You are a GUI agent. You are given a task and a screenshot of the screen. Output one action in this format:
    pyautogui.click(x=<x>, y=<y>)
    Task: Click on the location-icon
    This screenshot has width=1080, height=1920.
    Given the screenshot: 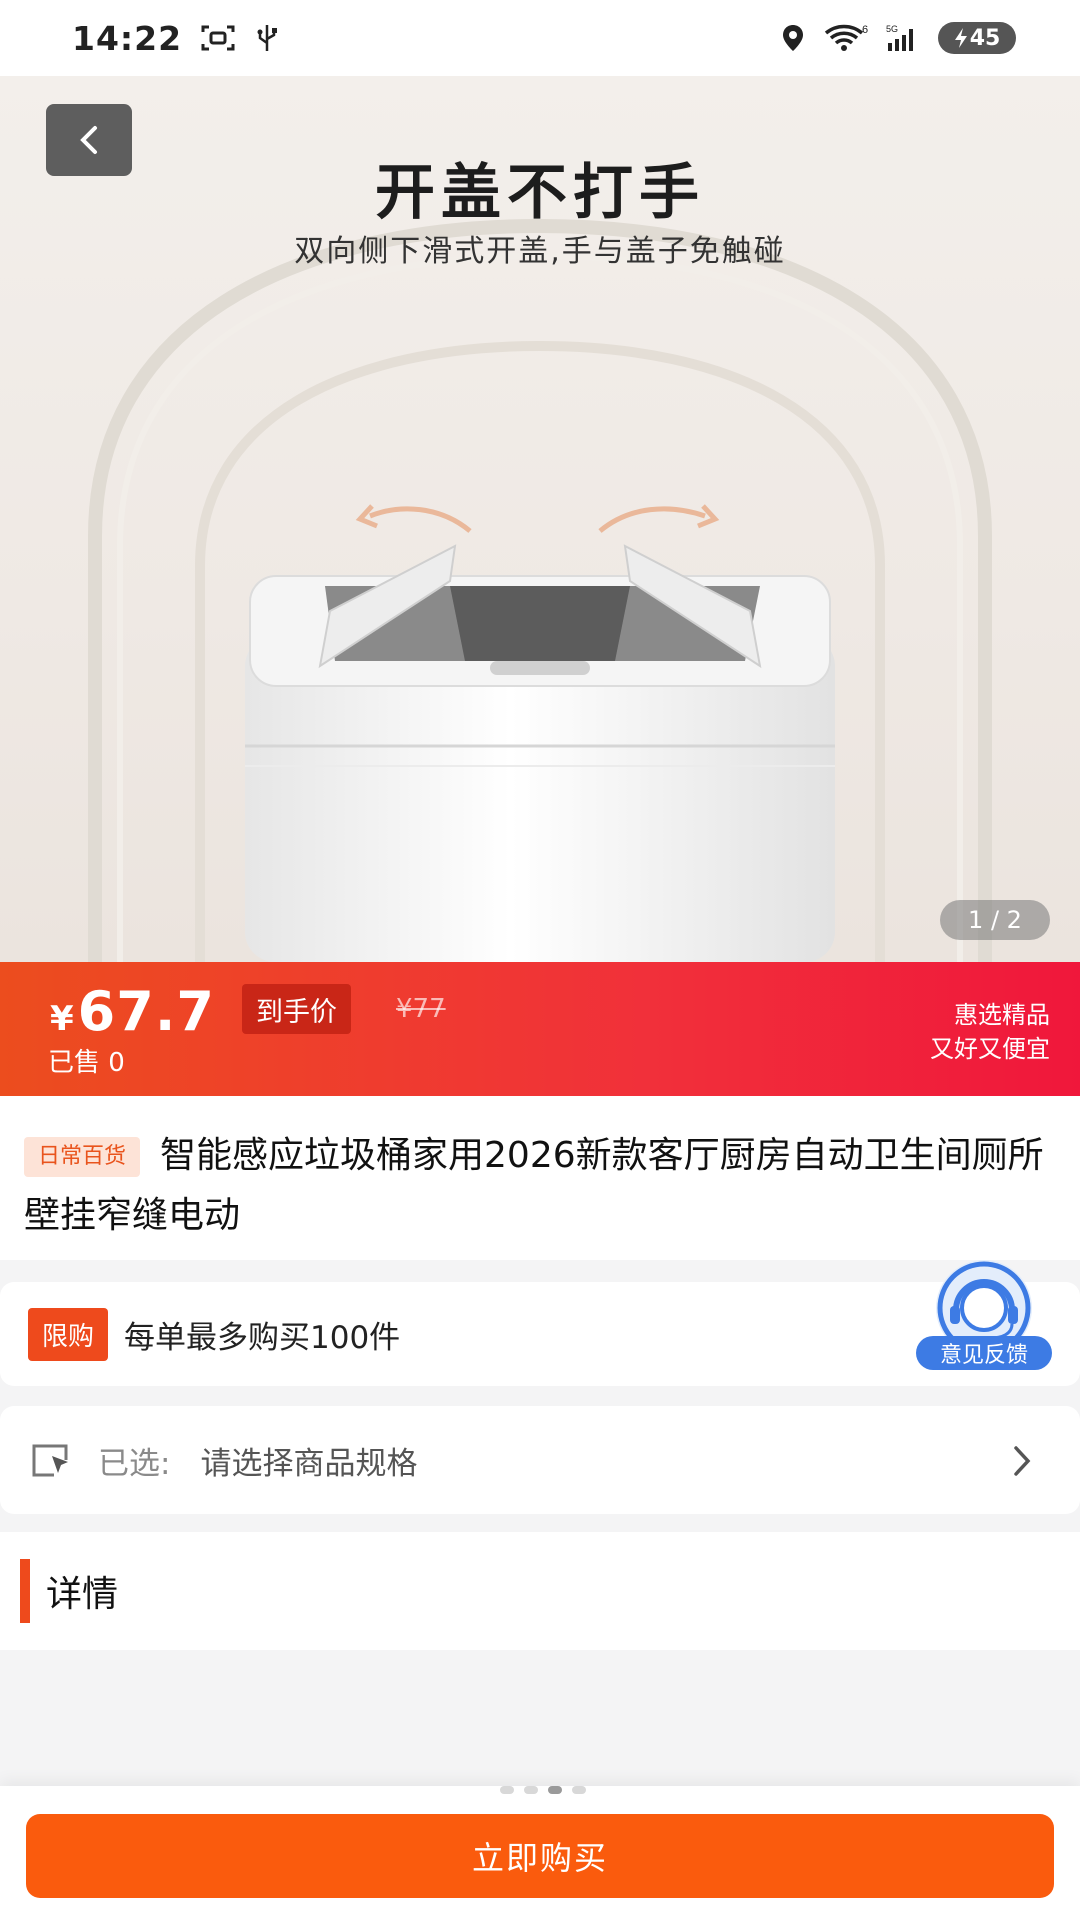 What is the action you would take?
    pyautogui.click(x=793, y=38)
    